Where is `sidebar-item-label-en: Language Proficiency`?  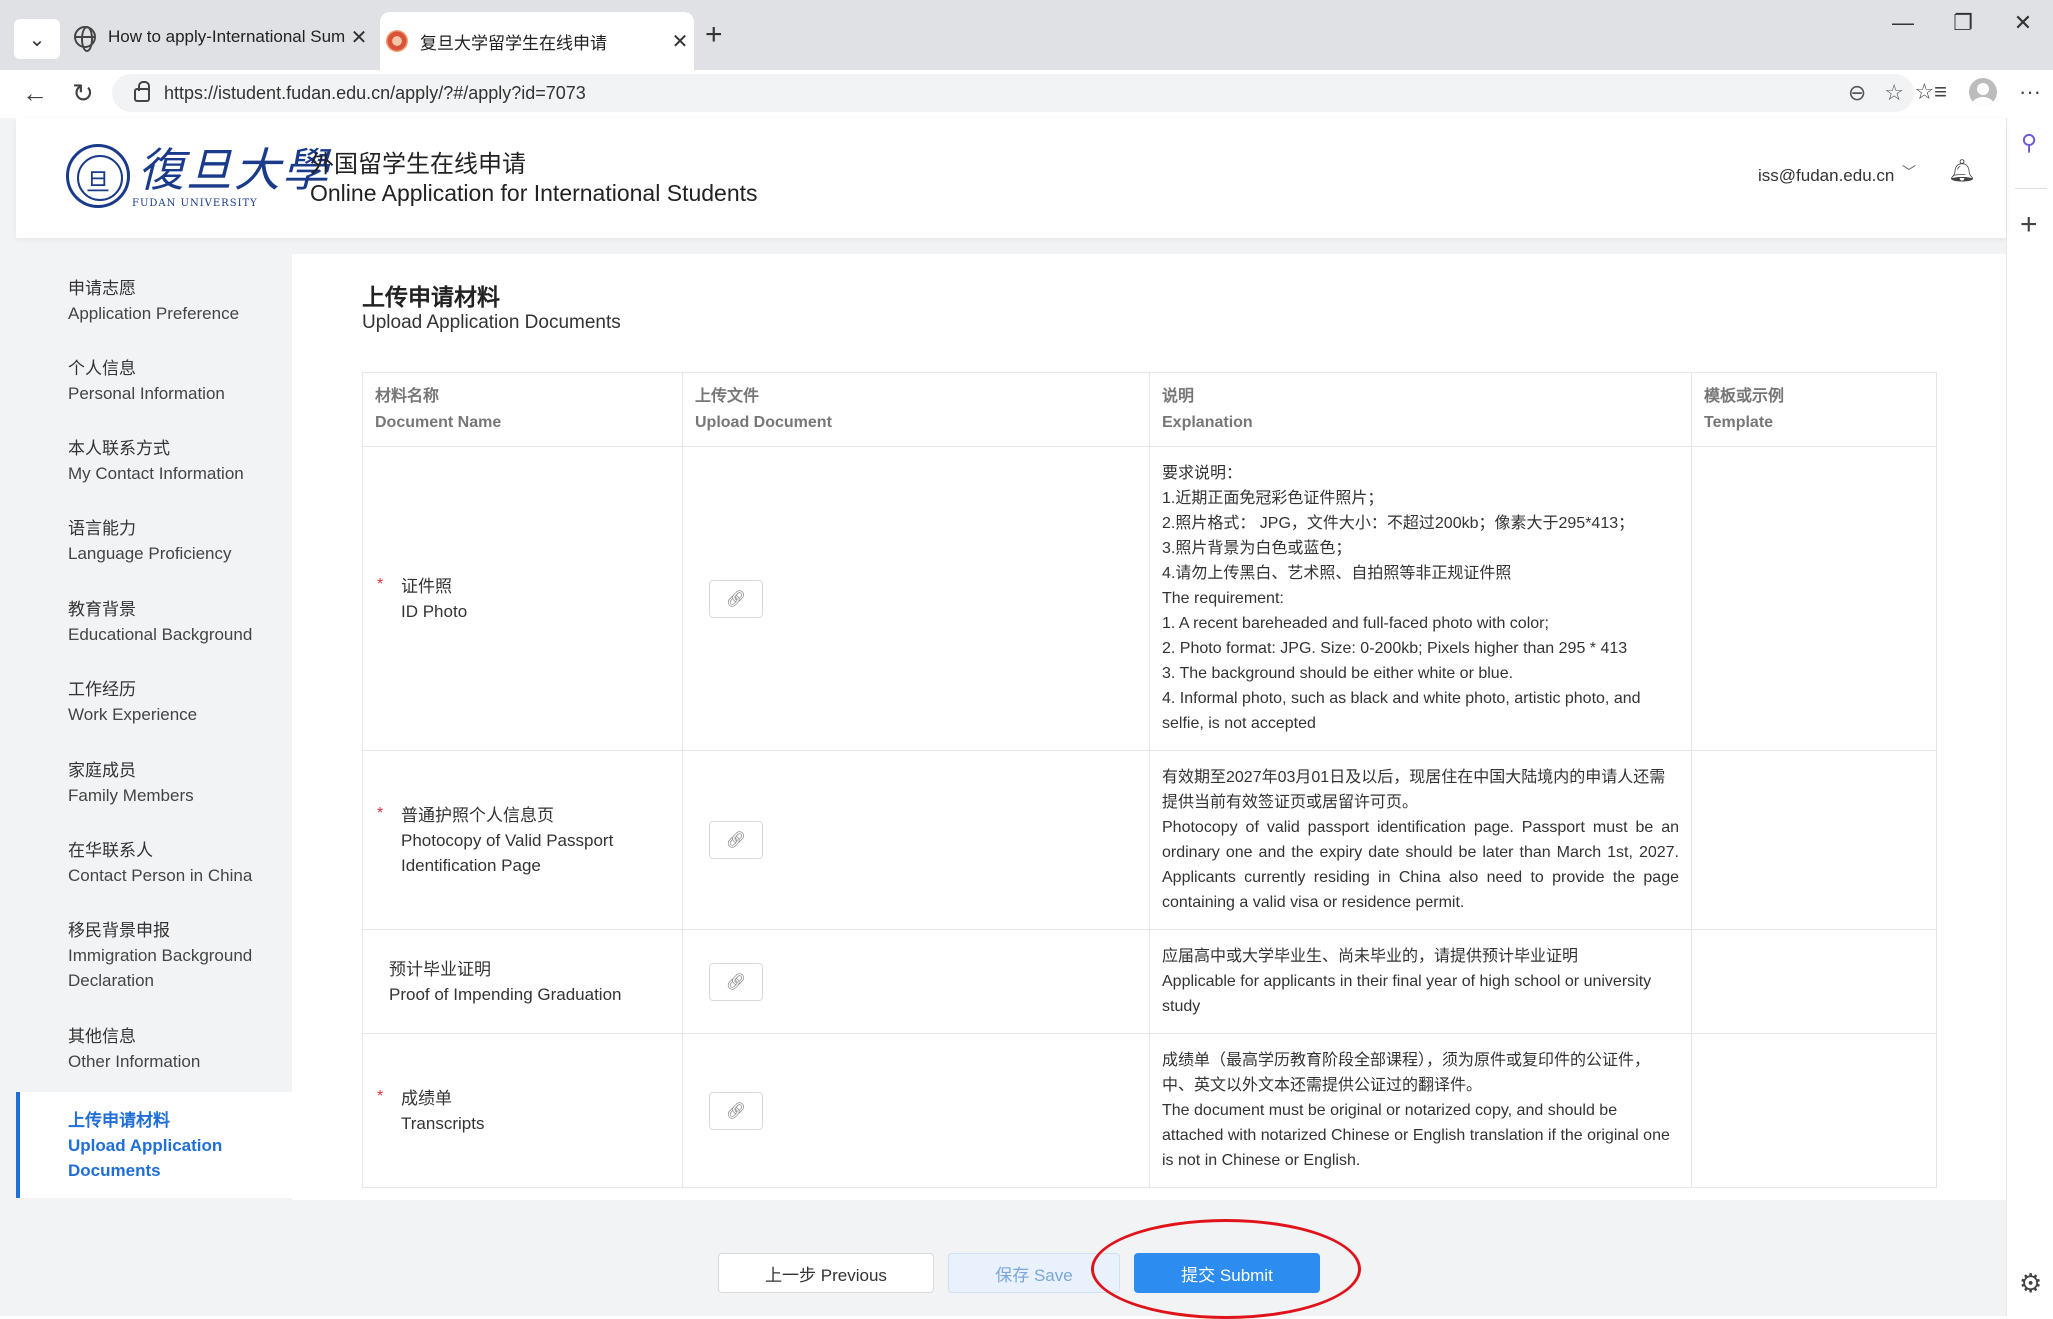
sidebar-item-label-en: Language Proficiency is located at coordinates (150, 553).